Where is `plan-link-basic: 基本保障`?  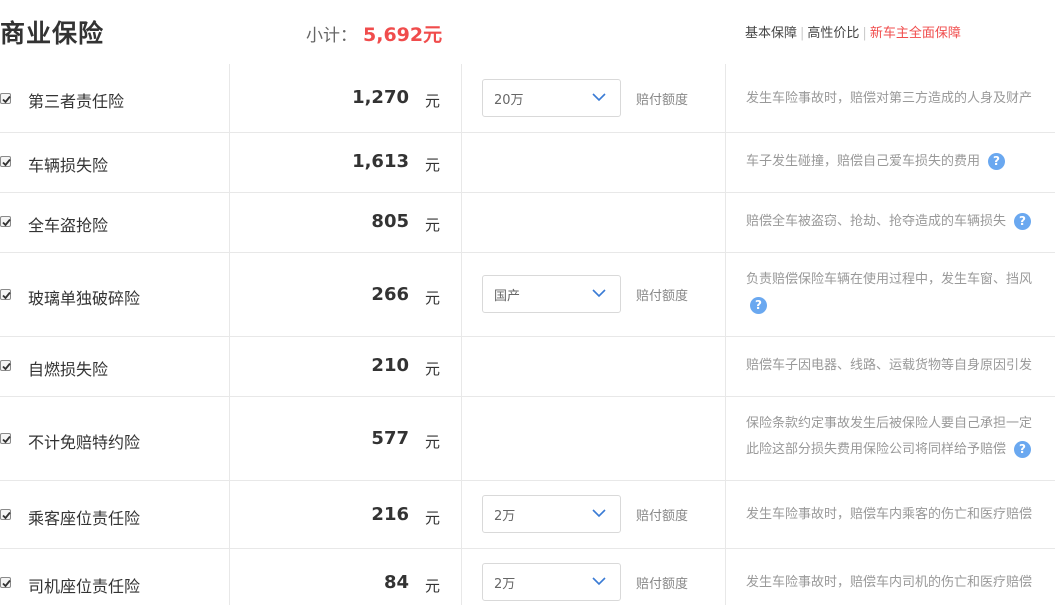 plan-link-basic: 基本保障 is located at coordinates (771, 33).